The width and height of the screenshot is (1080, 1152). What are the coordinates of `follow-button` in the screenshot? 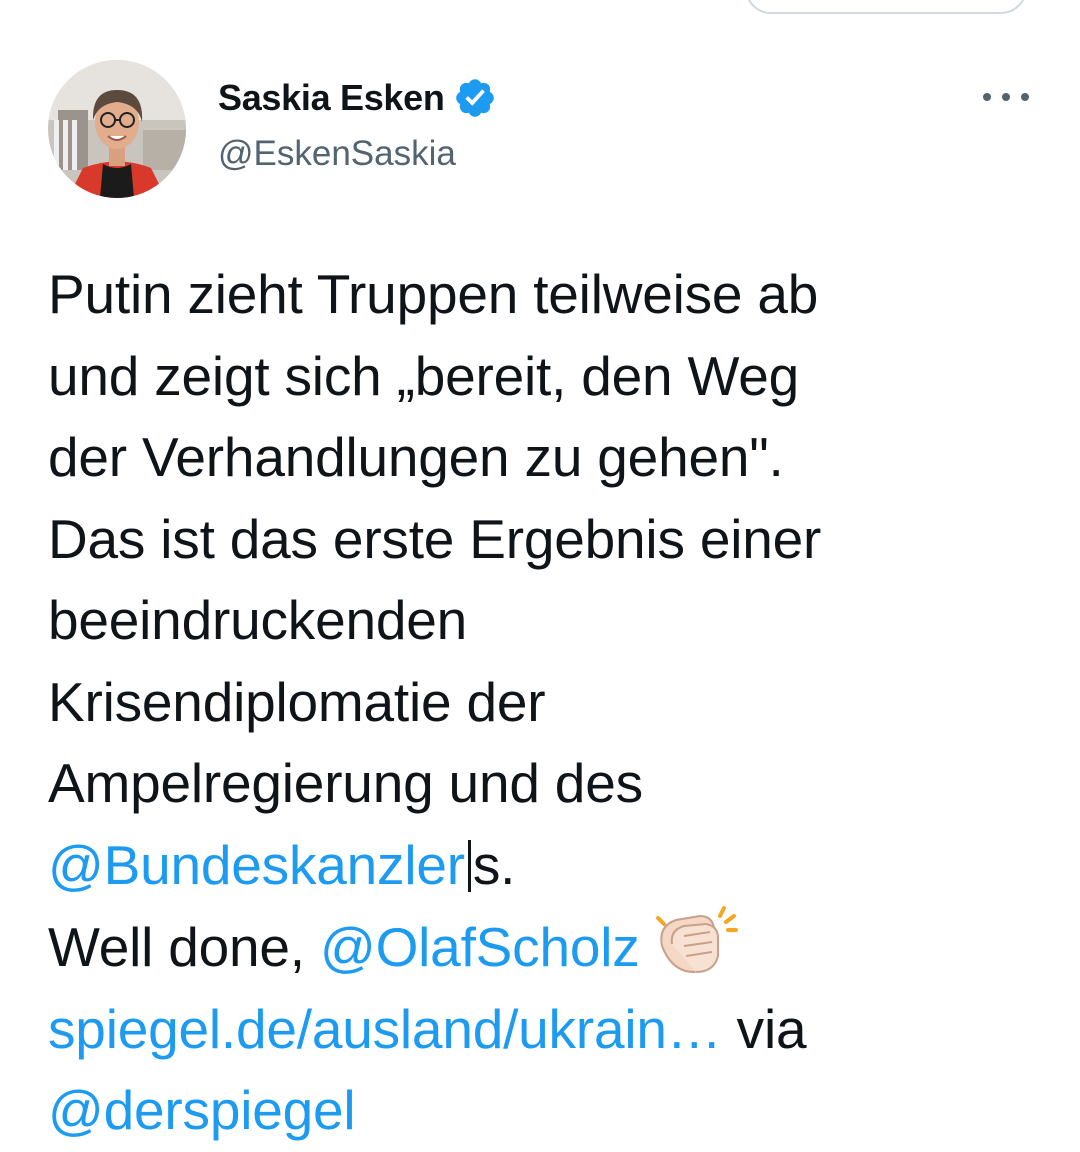 It's located at (886, 7).